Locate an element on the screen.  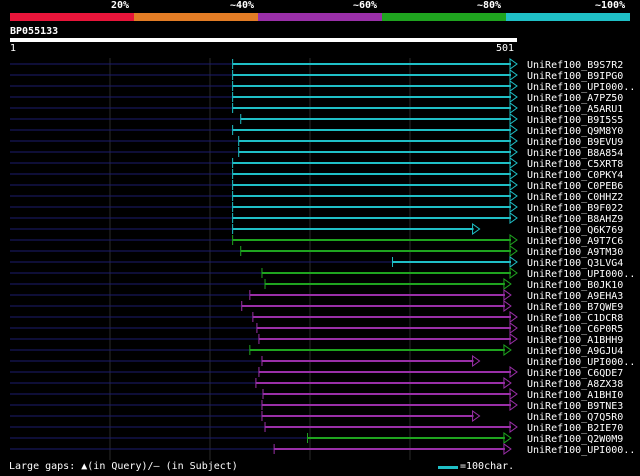
scale-legend: =100char. is located at coordinates (476, 467).